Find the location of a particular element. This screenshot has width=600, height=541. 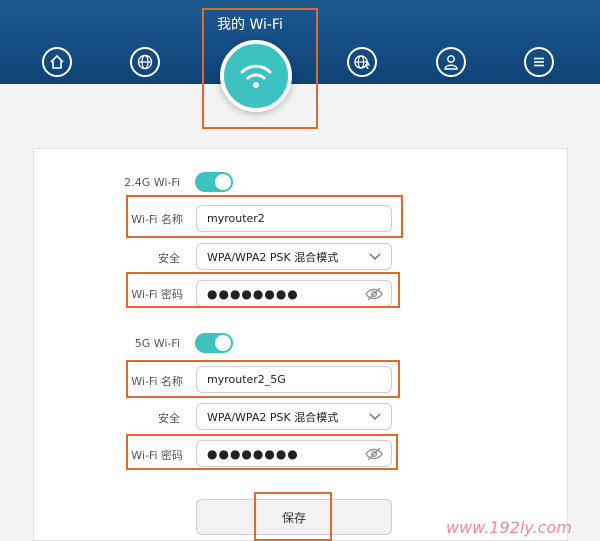

home-icon is located at coordinates (57, 62).